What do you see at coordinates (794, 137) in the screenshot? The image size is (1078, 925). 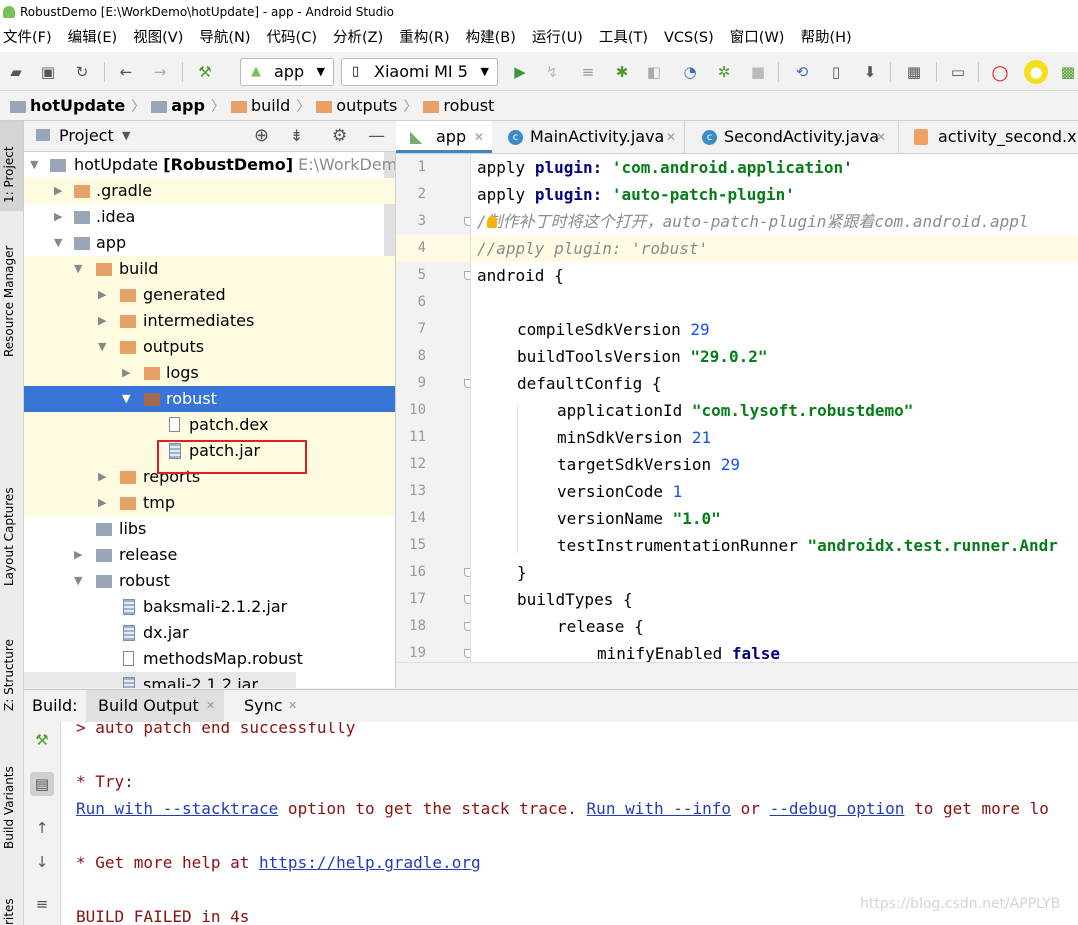 I see `tab-secondactivity: c SecondActivity.java ✕` at bounding box center [794, 137].